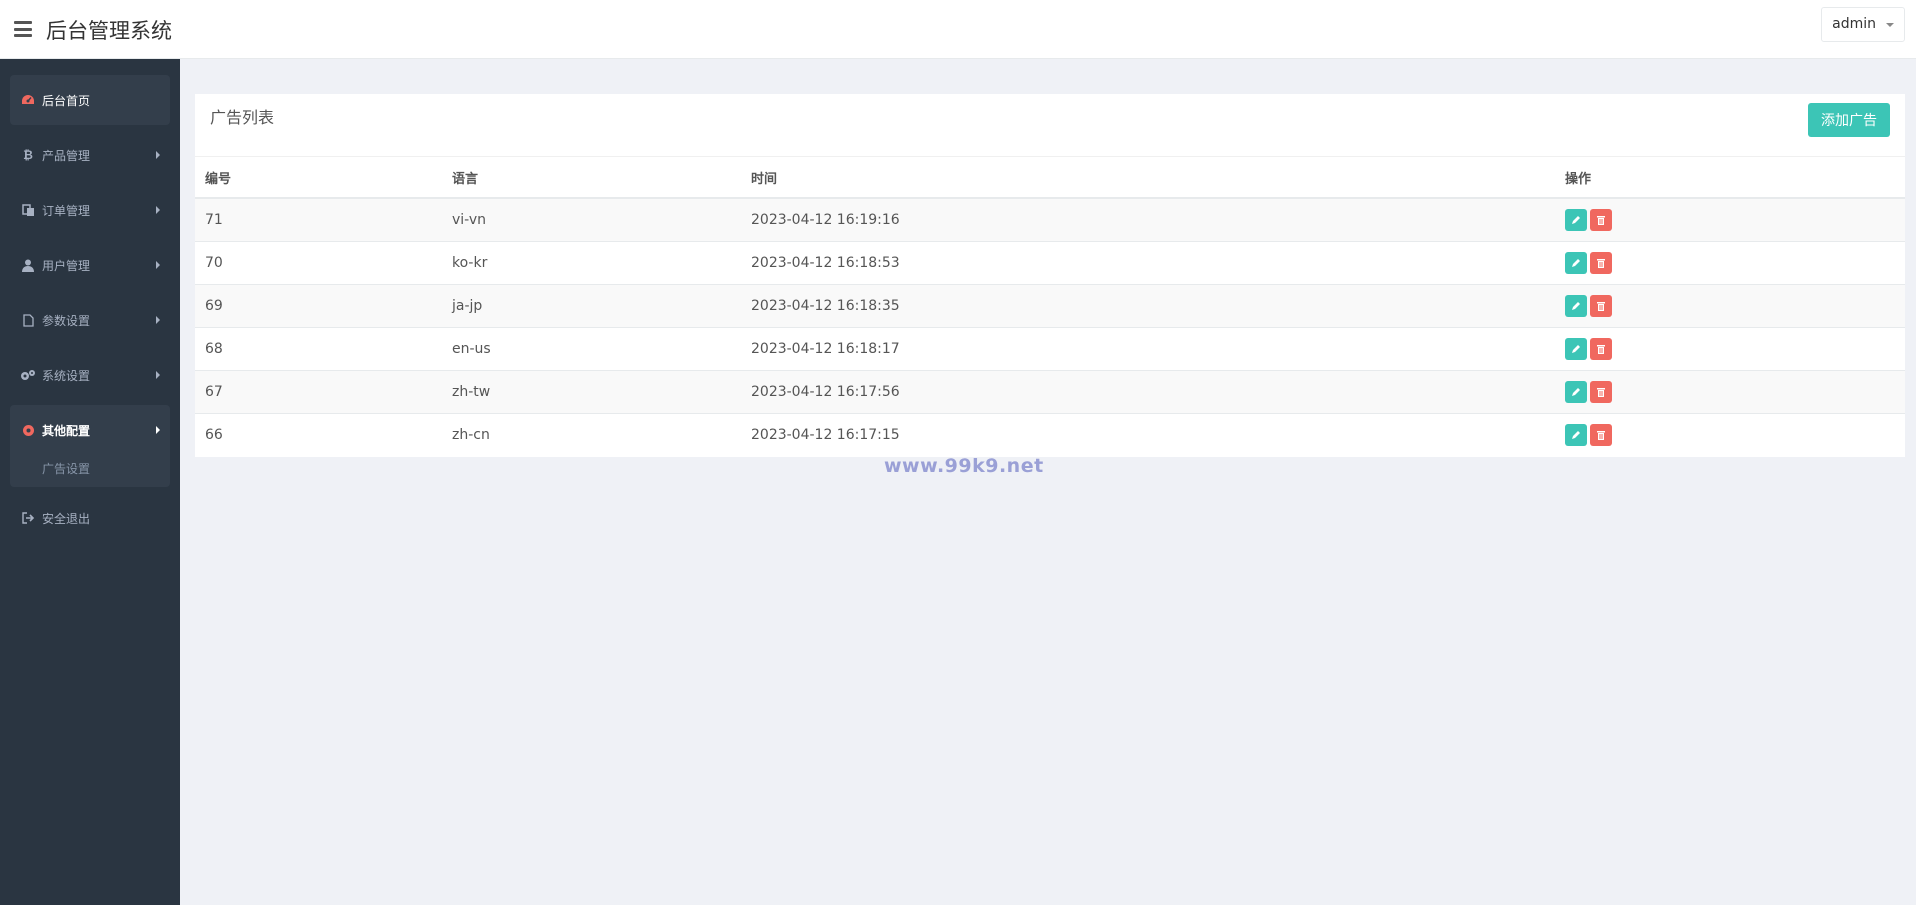  I want to click on cell-language: ko-kr, so click(591, 263).